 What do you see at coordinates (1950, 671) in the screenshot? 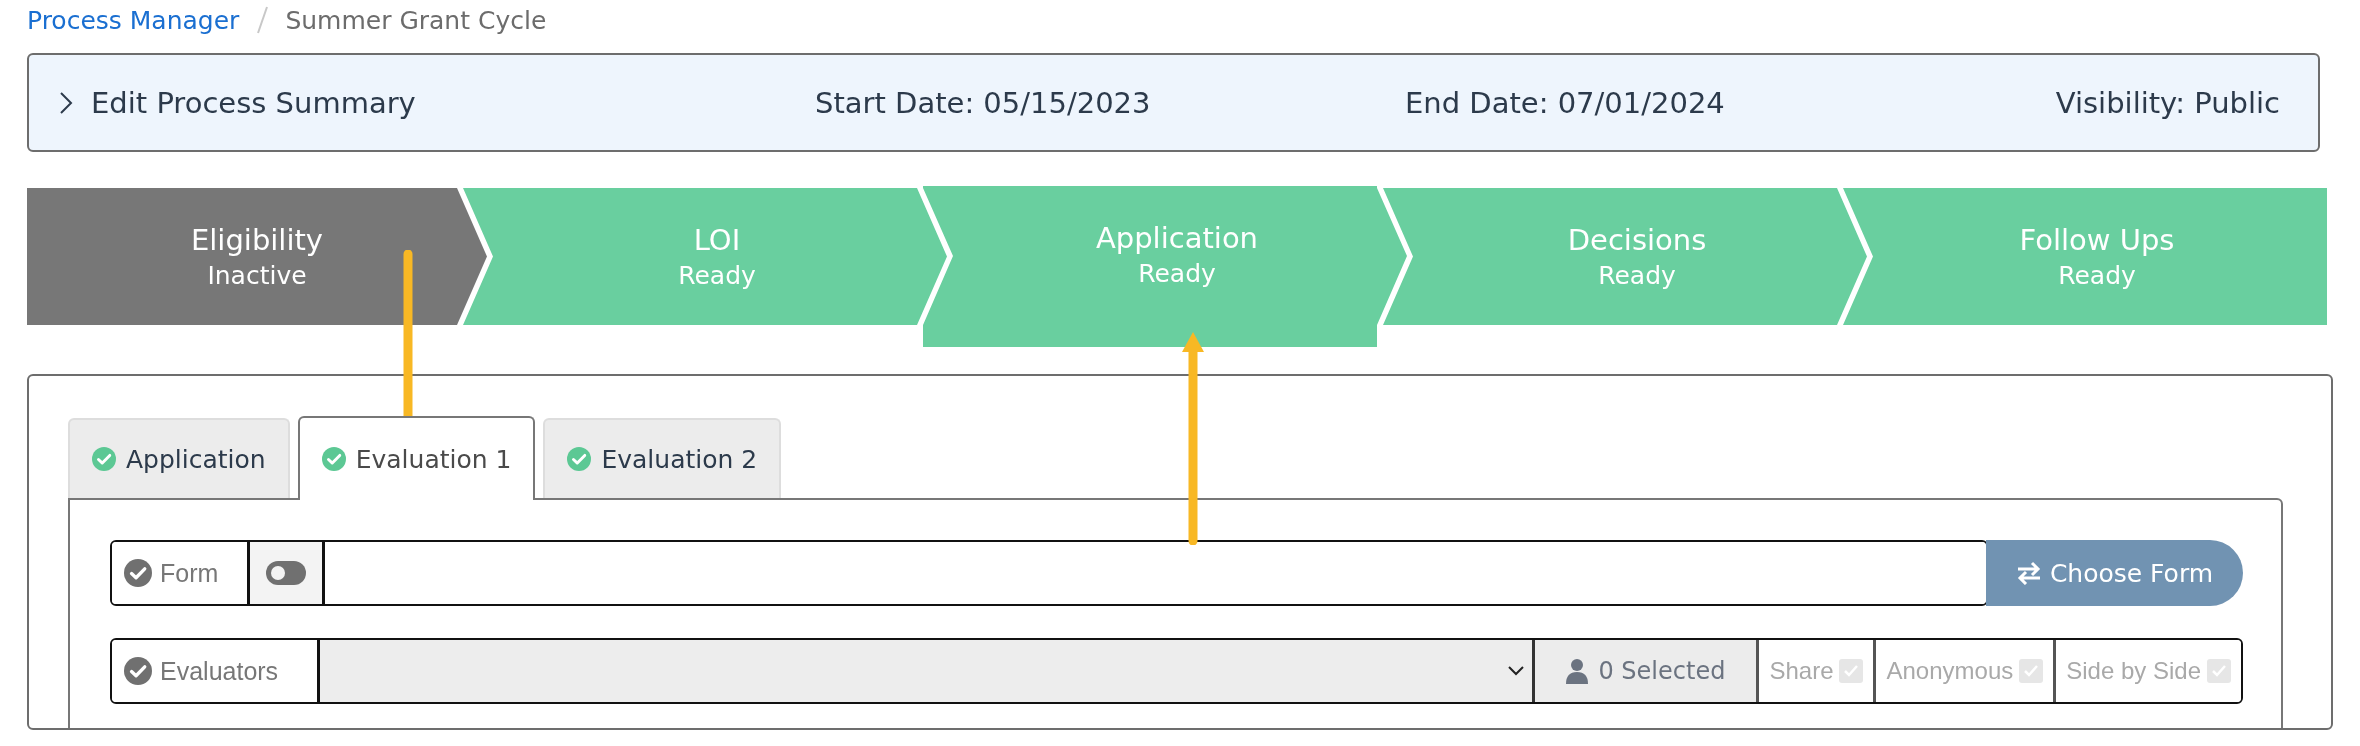
I see `option-label: Anonymous` at bounding box center [1950, 671].